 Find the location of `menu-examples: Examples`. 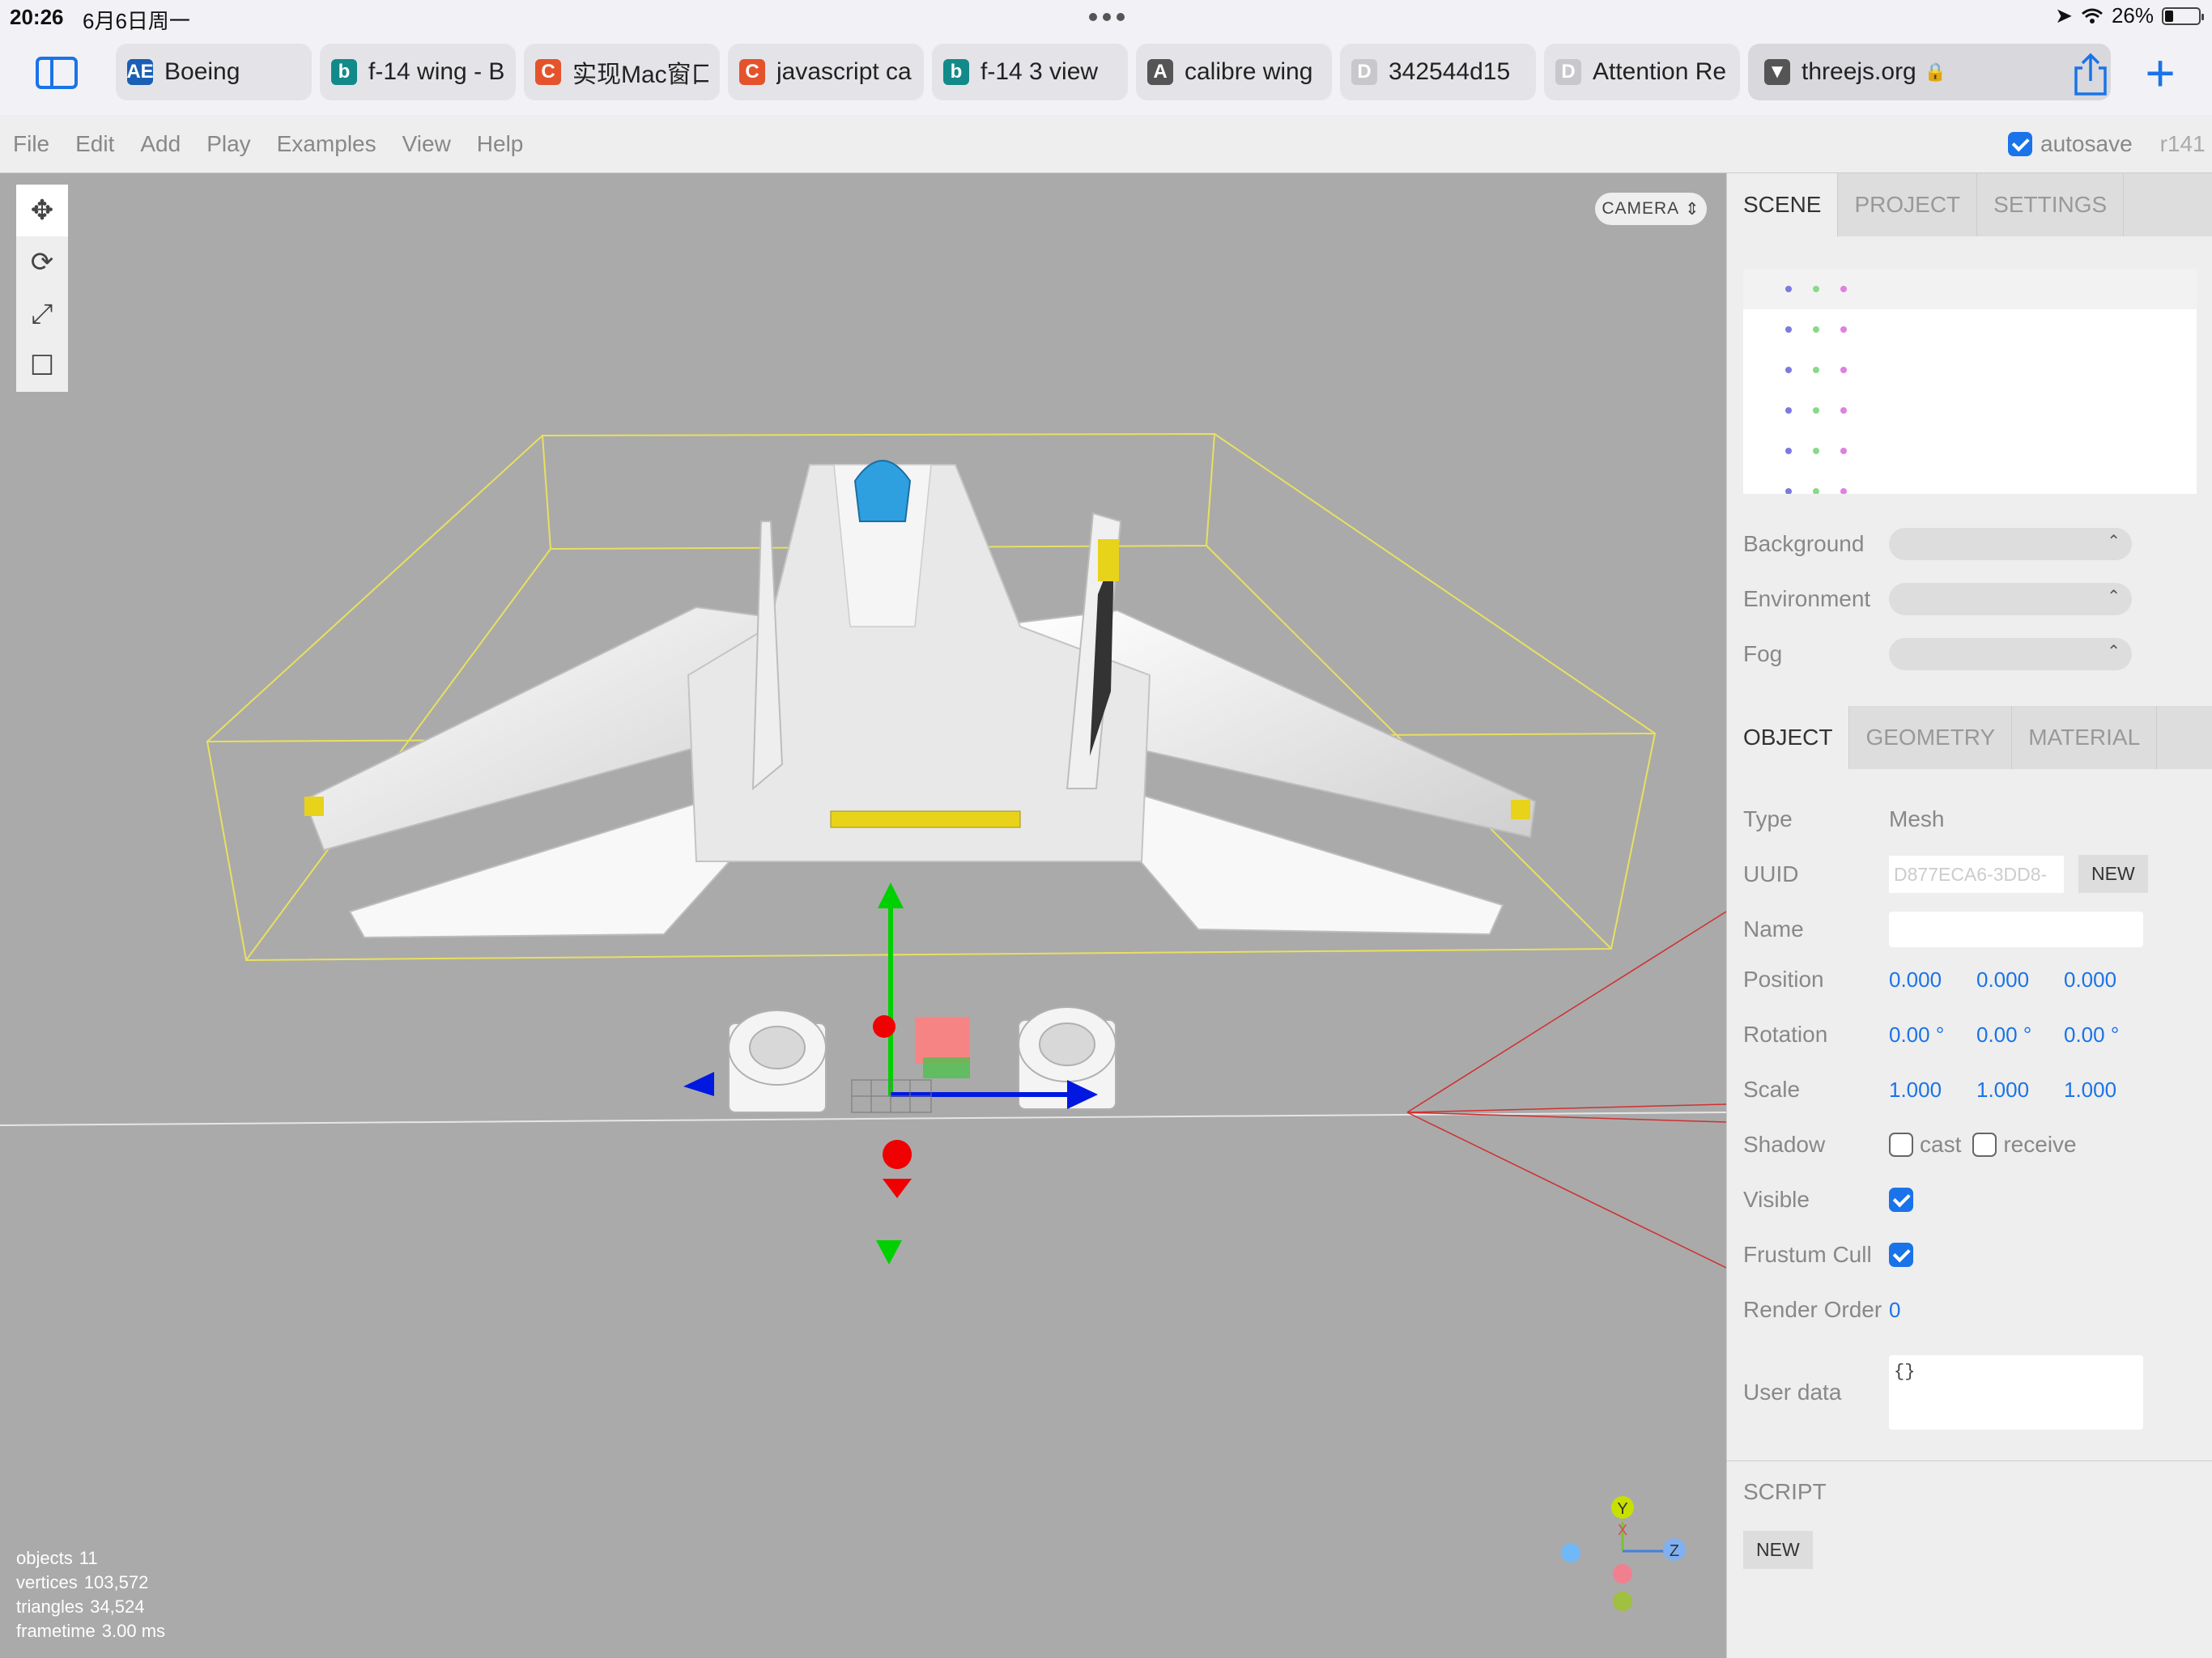

menu-examples: Examples is located at coordinates (326, 144).